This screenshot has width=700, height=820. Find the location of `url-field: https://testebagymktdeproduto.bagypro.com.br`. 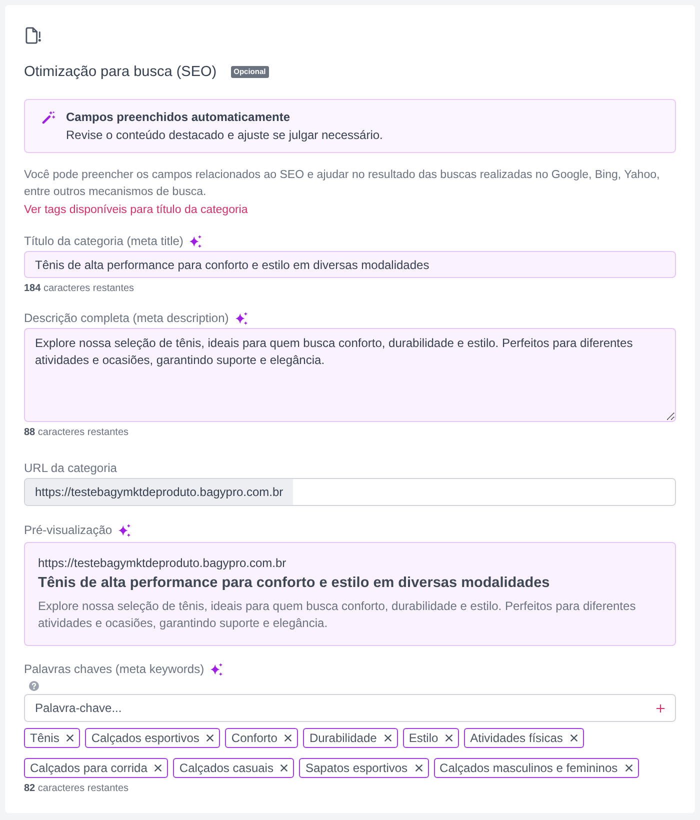

url-field: https://testebagymktdeproduto.bagypro.com.br is located at coordinates (350, 492).